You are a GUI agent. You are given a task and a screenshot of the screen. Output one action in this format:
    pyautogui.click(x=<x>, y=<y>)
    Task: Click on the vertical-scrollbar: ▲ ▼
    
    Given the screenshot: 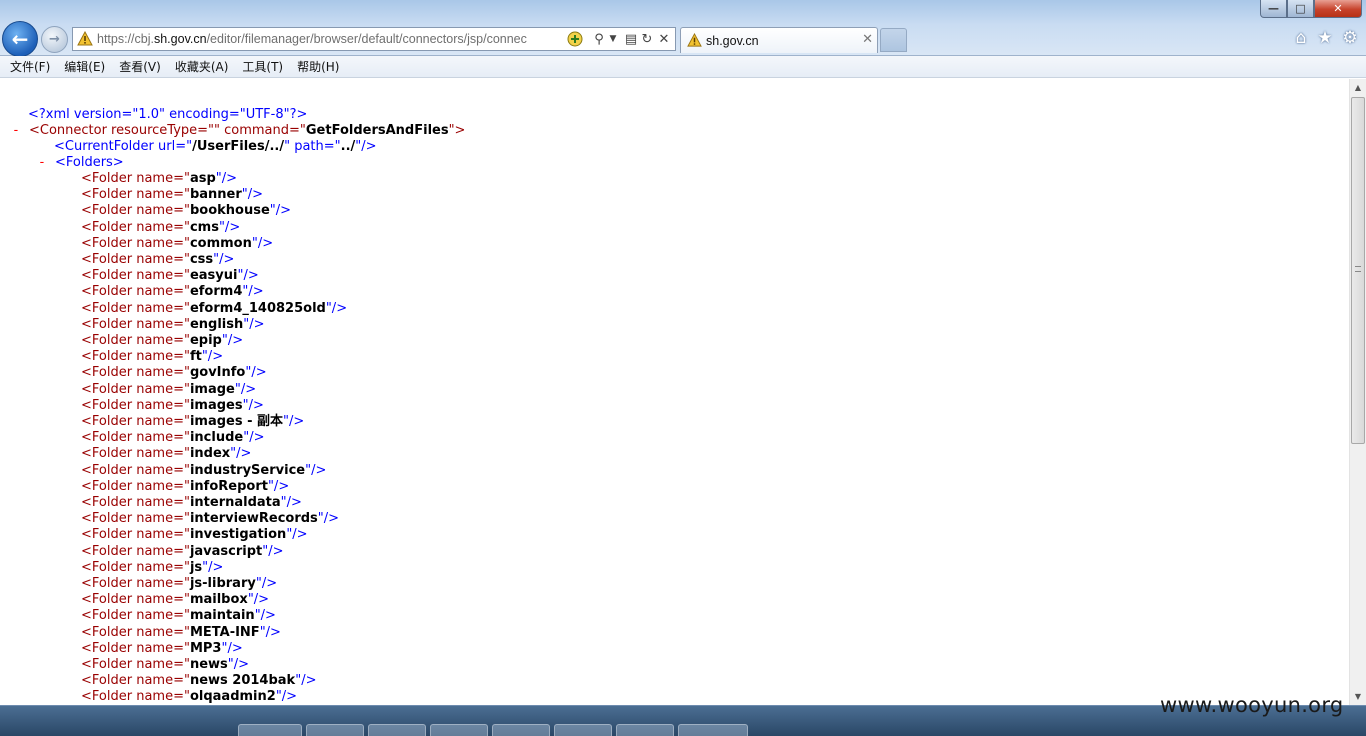 What is the action you would take?
    pyautogui.click(x=1357, y=392)
    